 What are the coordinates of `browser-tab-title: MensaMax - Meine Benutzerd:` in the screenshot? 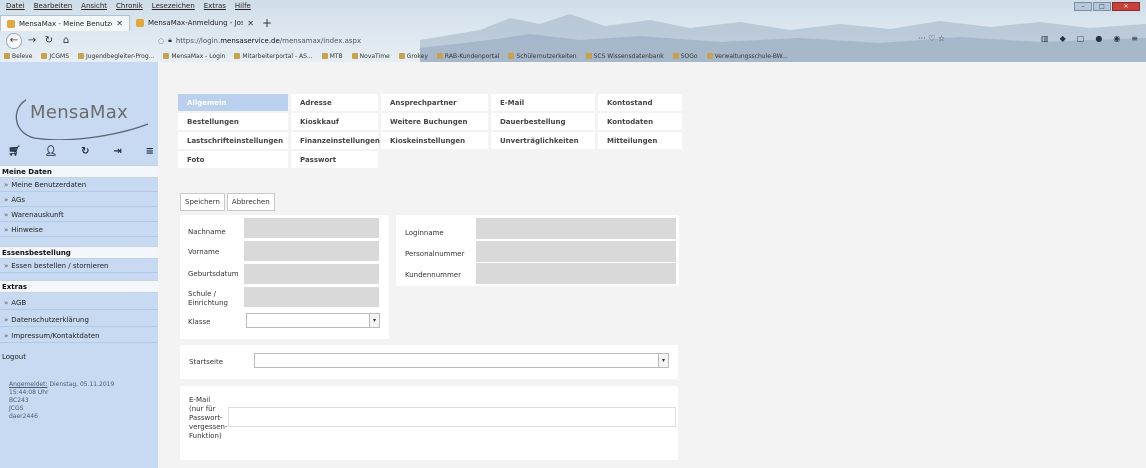 It's located at (65, 23).